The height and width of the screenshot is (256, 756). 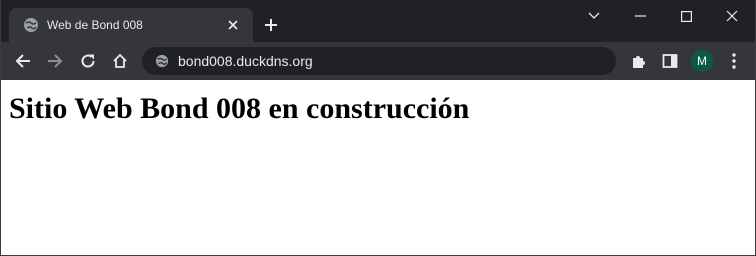 What do you see at coordinates (640, 16) in the screenshot?
I see `minimize-icon` at bounding box center [640, 16].